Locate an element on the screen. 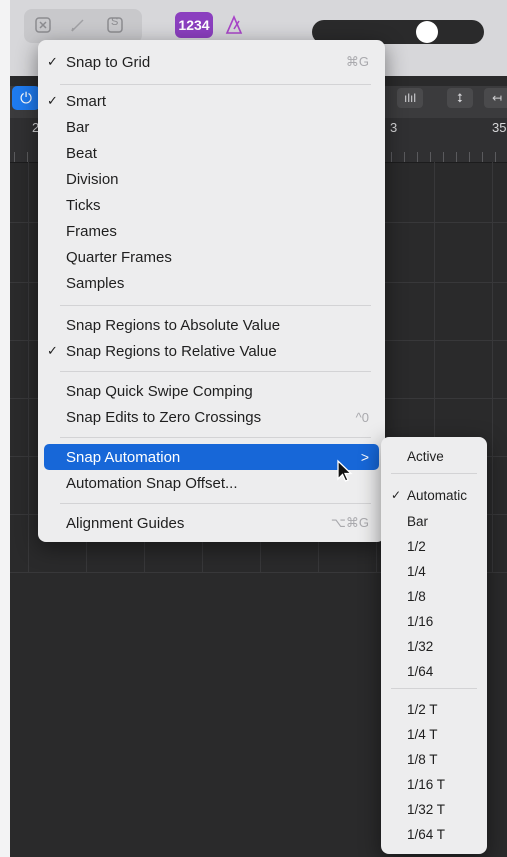 This screenshot has height=857, width=507. menu-item-label: Beat is located at coordinates (81, 153).